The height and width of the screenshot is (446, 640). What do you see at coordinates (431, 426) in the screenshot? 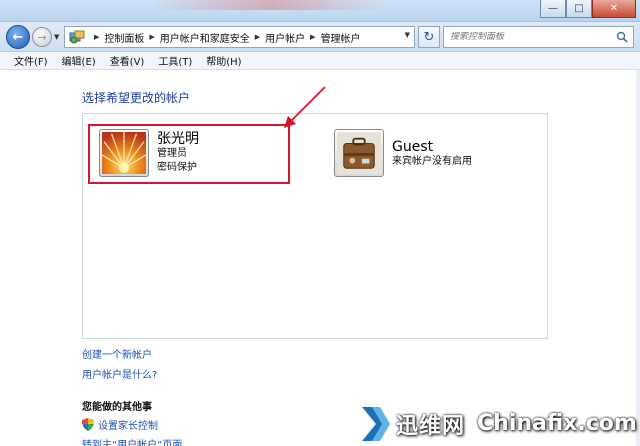
I see `watermark-cn: 迅维网` at bounding box center [431, 426].